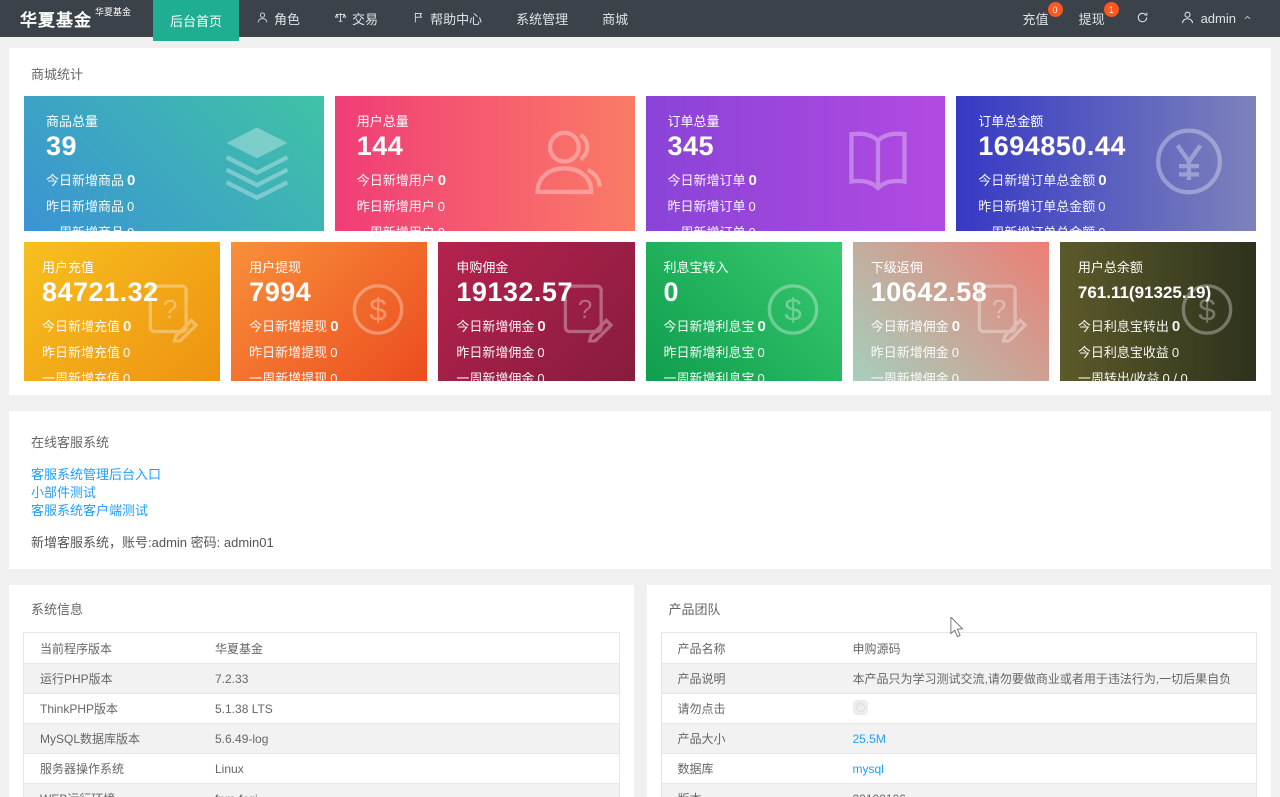 The width and height of the screenshot is (1280, 797). Describe the element at coordinates (174, 163) in the screenshot. I see `stat-card-products: 商品总量 39 今日新增商品0 昨日新增商品0 一周新增商品0` at that location.